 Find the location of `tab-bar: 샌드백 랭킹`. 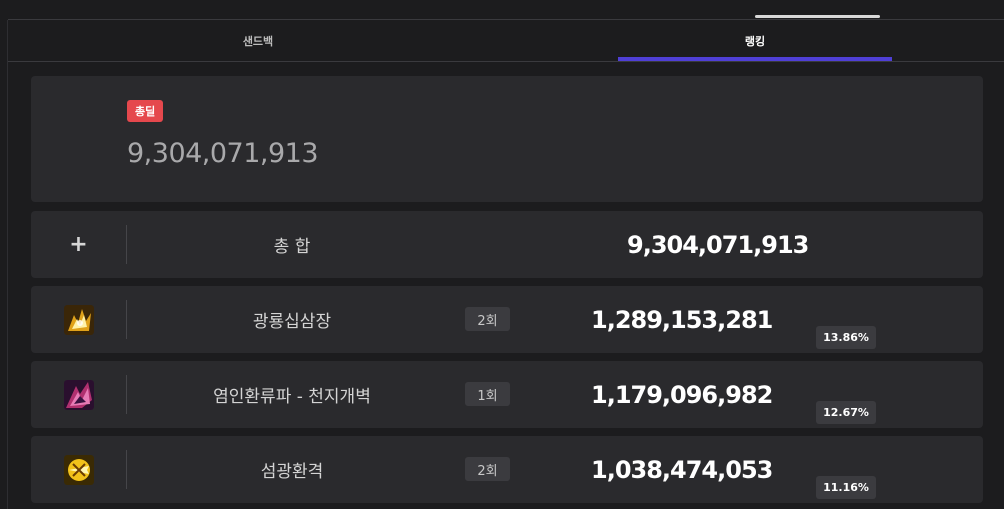

tab-bar: 샌드백 랭킹 is located at coordinates (506, 41).